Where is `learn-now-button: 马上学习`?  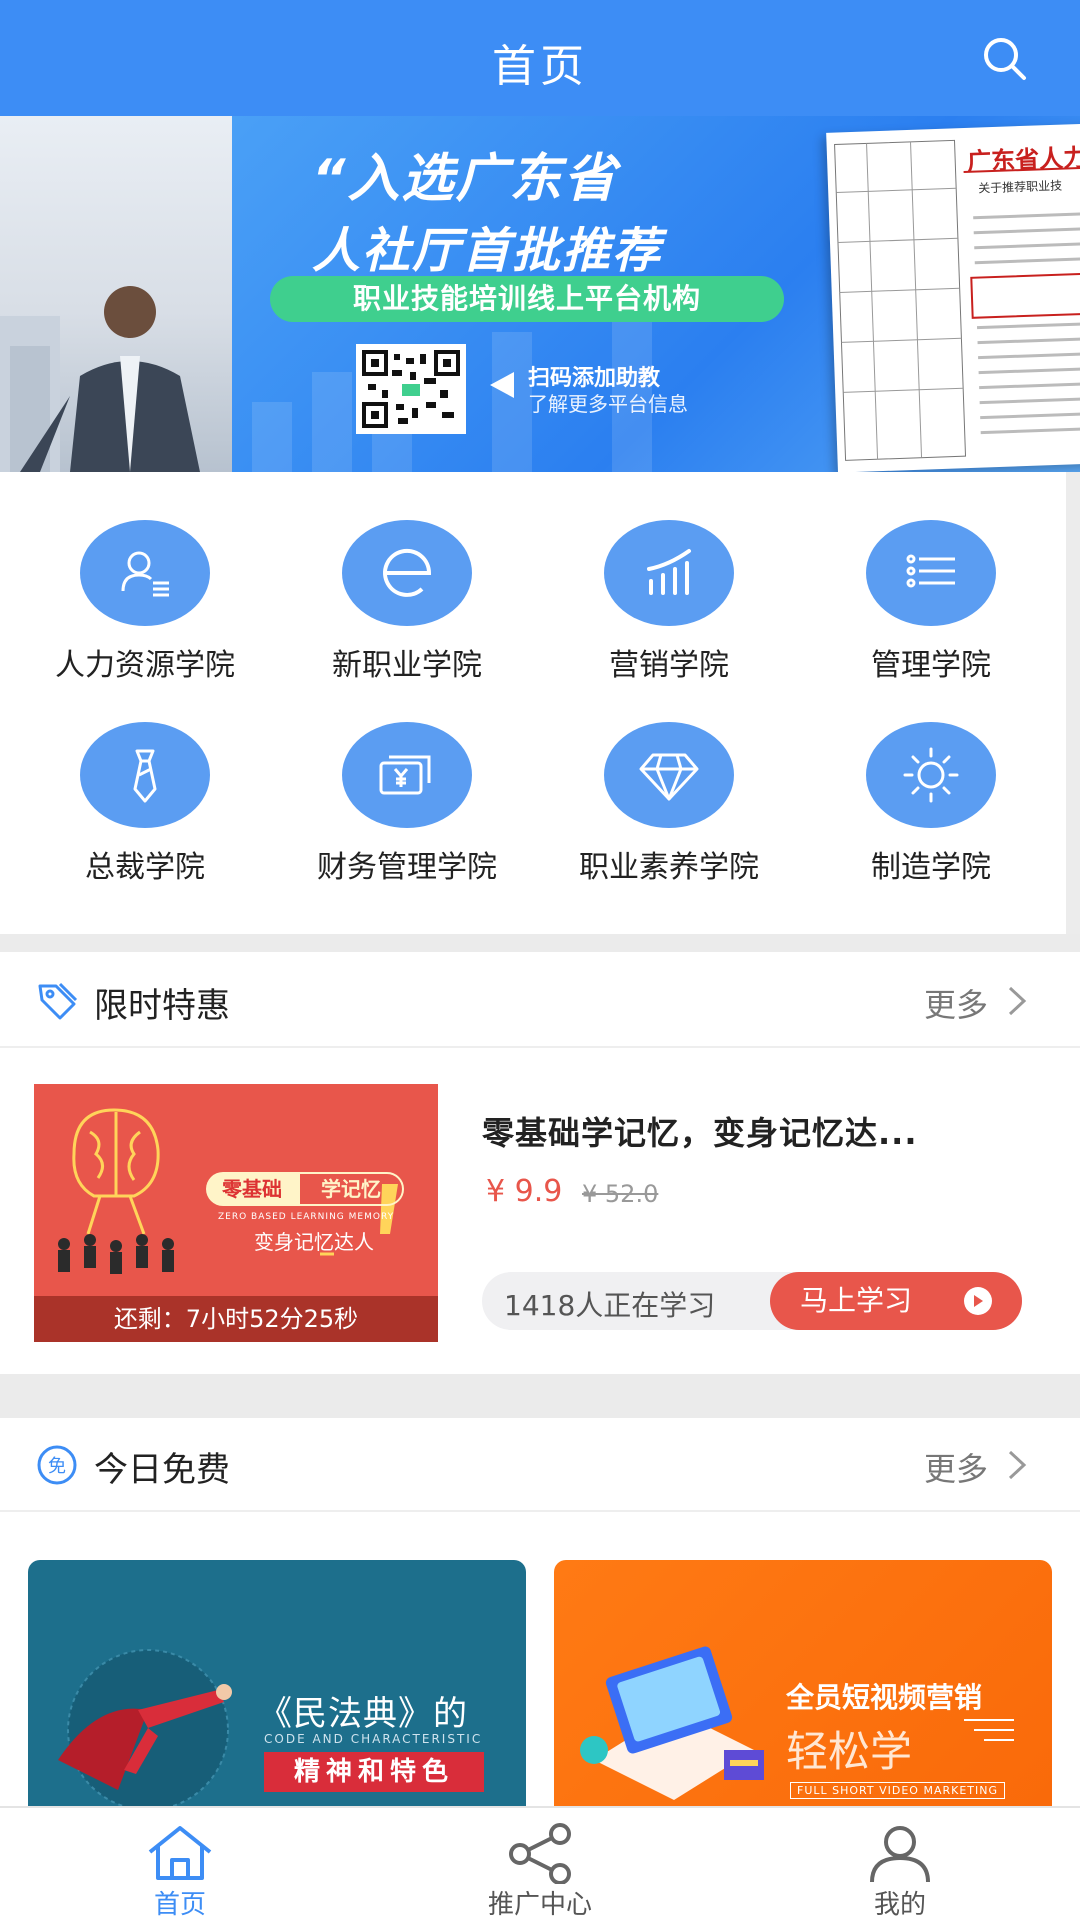 learn-now-button: 马上学习 is located at coordinates (896, 1301).